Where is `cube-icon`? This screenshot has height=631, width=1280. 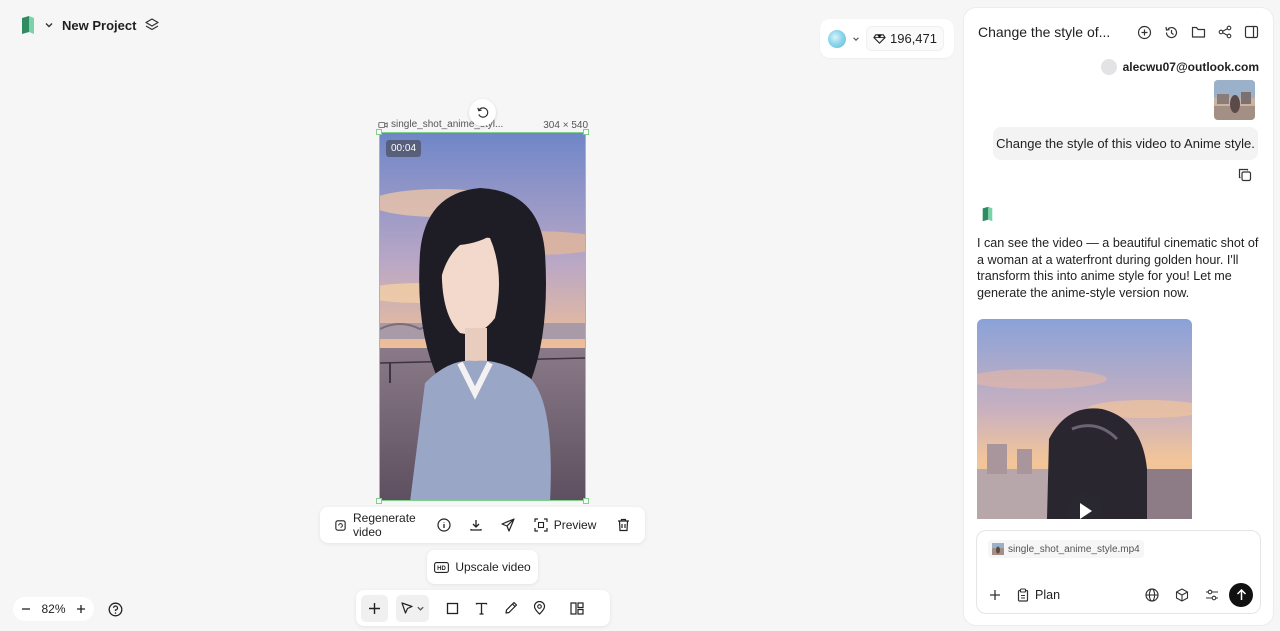 cube-icon is located at coordinates (1182, 595).